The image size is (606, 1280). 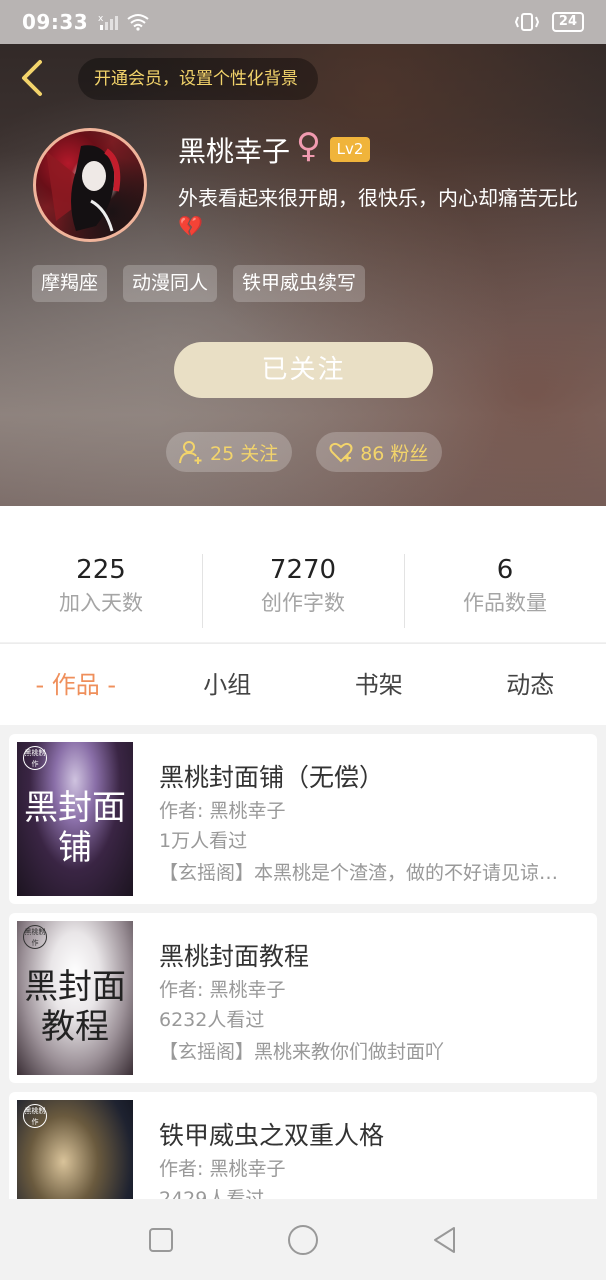 I want to click on status-time: 09:33, so click(x=55, y=22).